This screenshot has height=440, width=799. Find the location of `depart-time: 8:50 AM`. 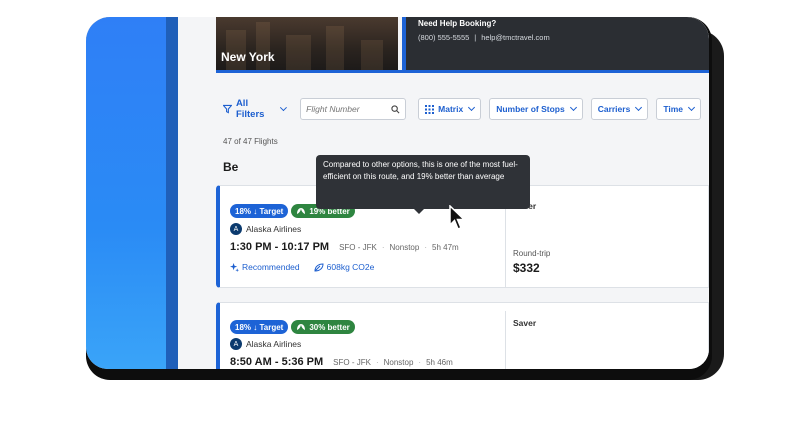

depart-time: 8:50 AM is located at coordinates (251, 362).